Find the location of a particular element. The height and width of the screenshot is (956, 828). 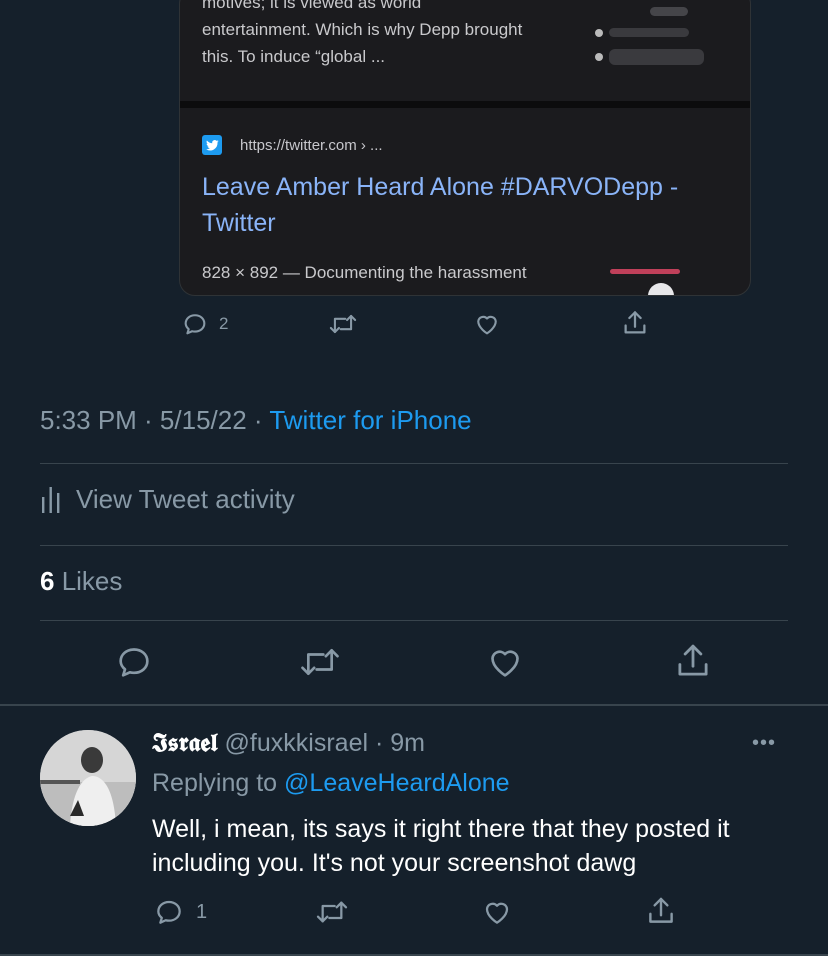

share-button is located at coordinates (693, 661).